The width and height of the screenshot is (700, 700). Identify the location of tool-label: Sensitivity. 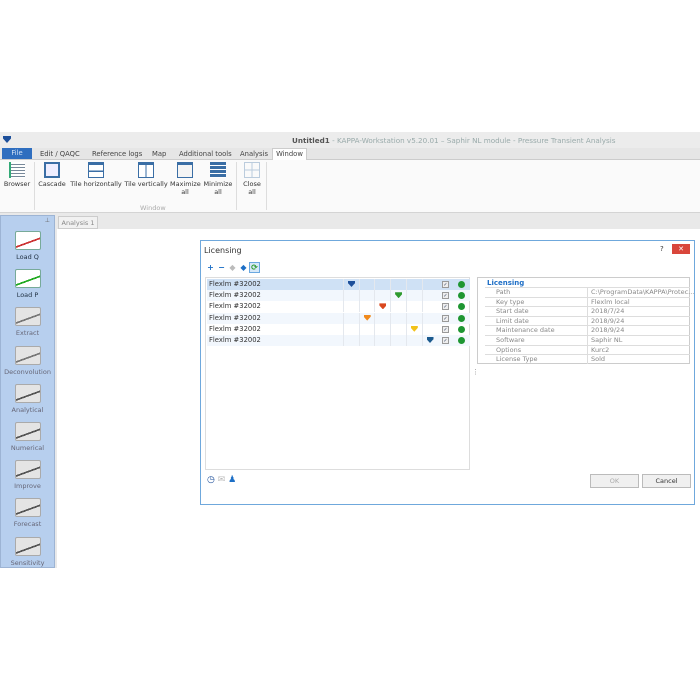
(27, 562).